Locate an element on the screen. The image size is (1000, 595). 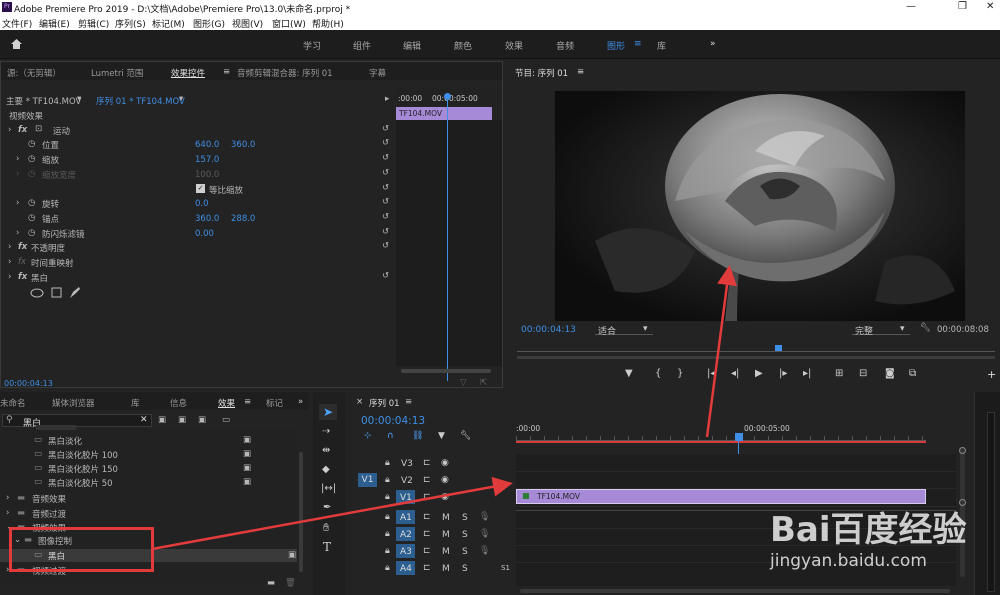
source-patch-v1: V1 is located at coordinates (367, 480).